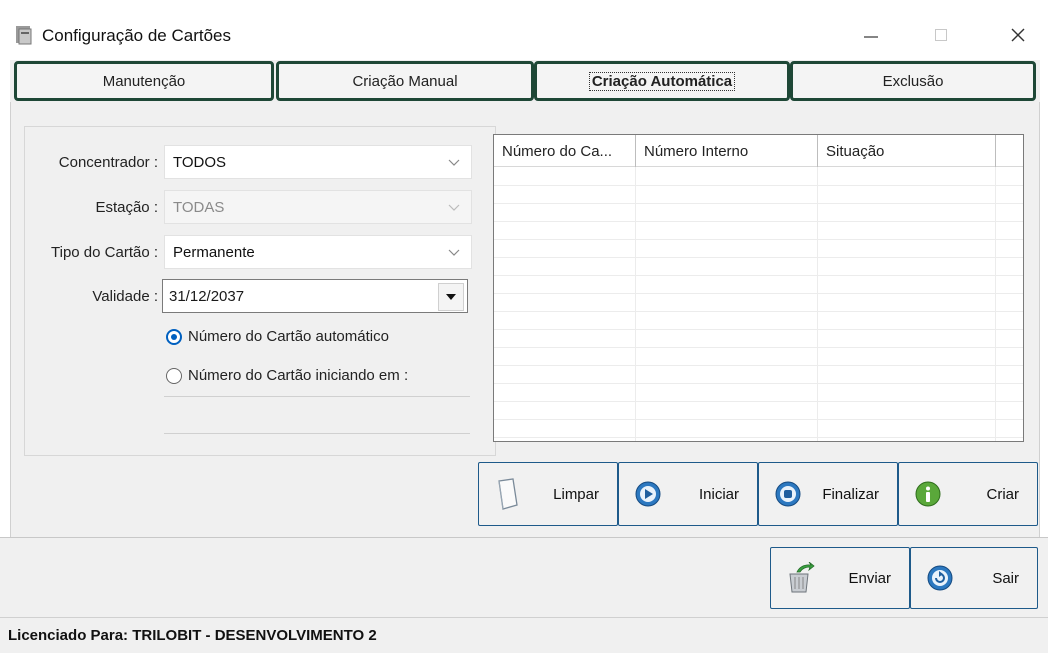 This screenshot has height=653, width=1048. I want to click on maximize-icon, so click(941, 35).